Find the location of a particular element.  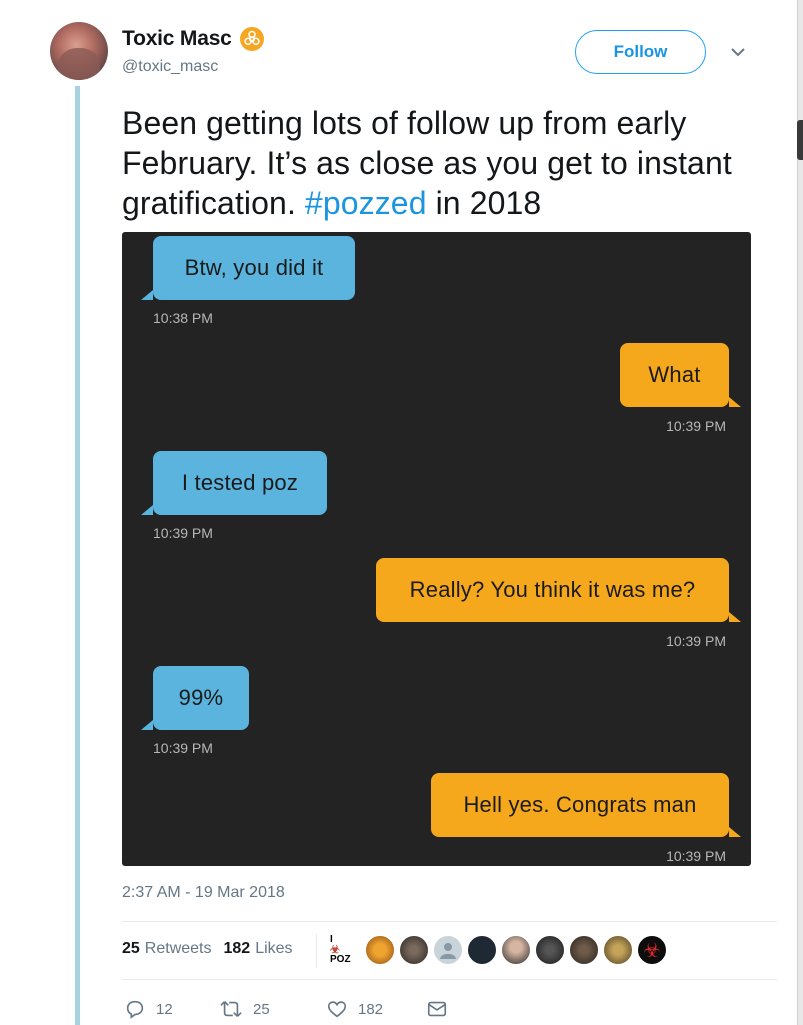

likers-avatars: I ☣ POZ ☣ is located at coordinates (500, 950).